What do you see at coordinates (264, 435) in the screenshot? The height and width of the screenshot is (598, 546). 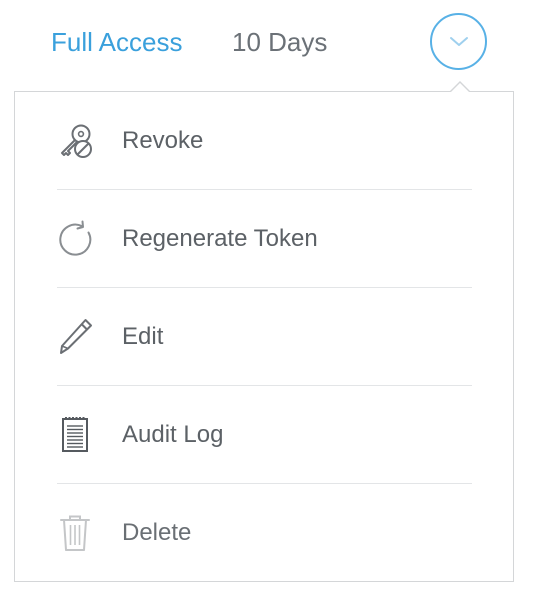 I see `menu-item-audit-log: Audit Log` at bounding box center [264, 435].